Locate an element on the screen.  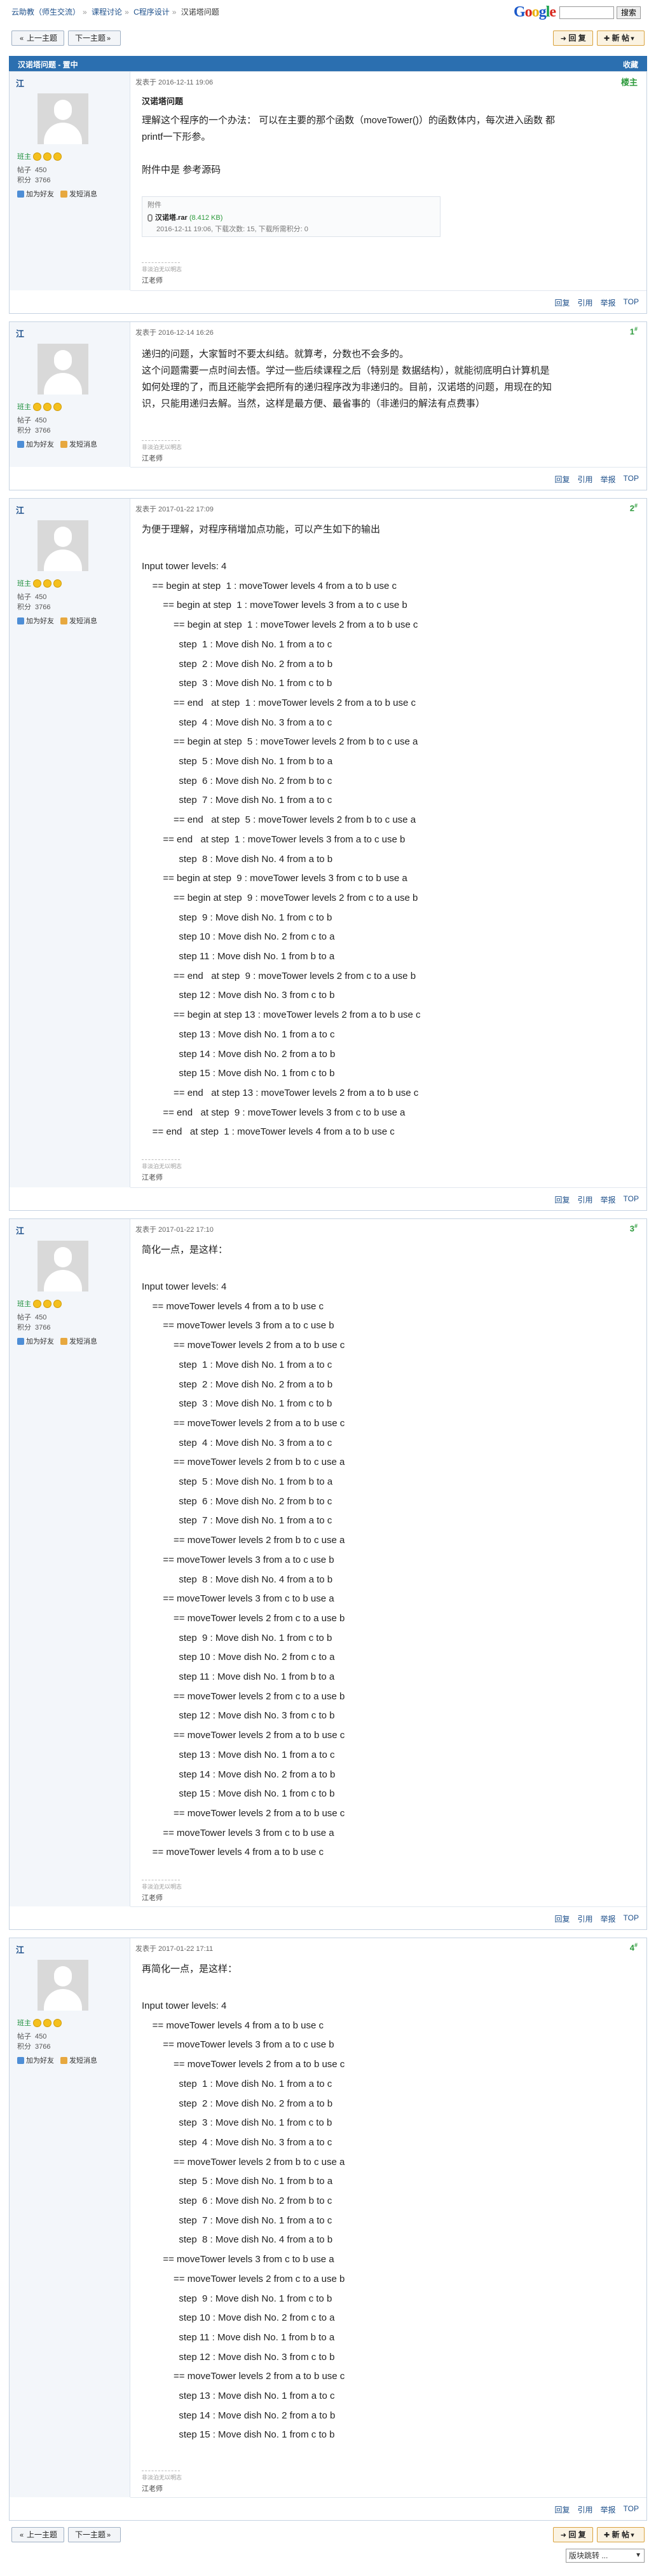
floor-number: 4# is located at coordinates (634, 1947).